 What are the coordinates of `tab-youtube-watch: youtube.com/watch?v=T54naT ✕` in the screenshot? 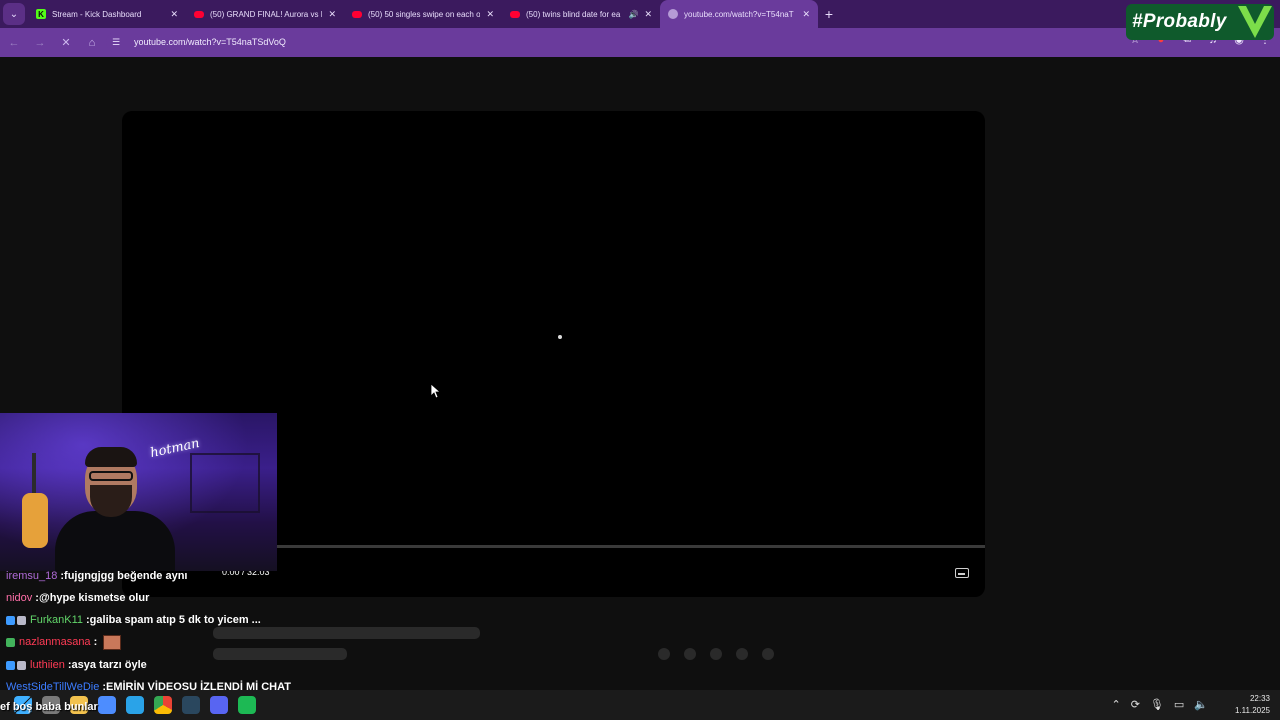 It's located at (739, 14).